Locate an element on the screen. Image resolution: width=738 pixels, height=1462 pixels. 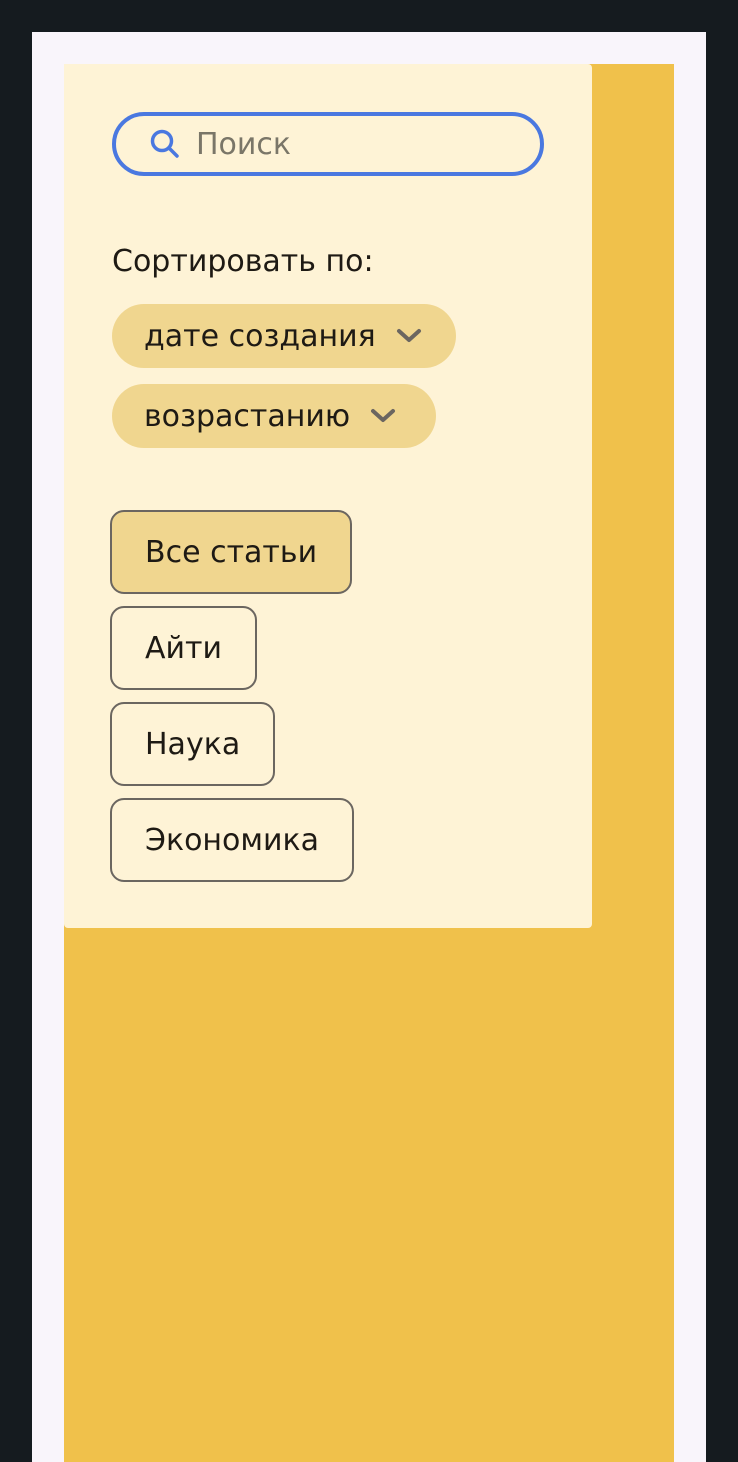
search-icon is located at coordinates (165, 144).